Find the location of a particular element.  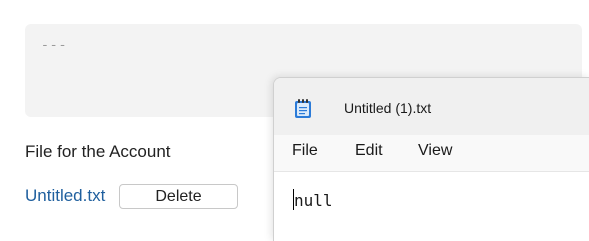

delete-button: Delete is located at coordinates (178, 196).